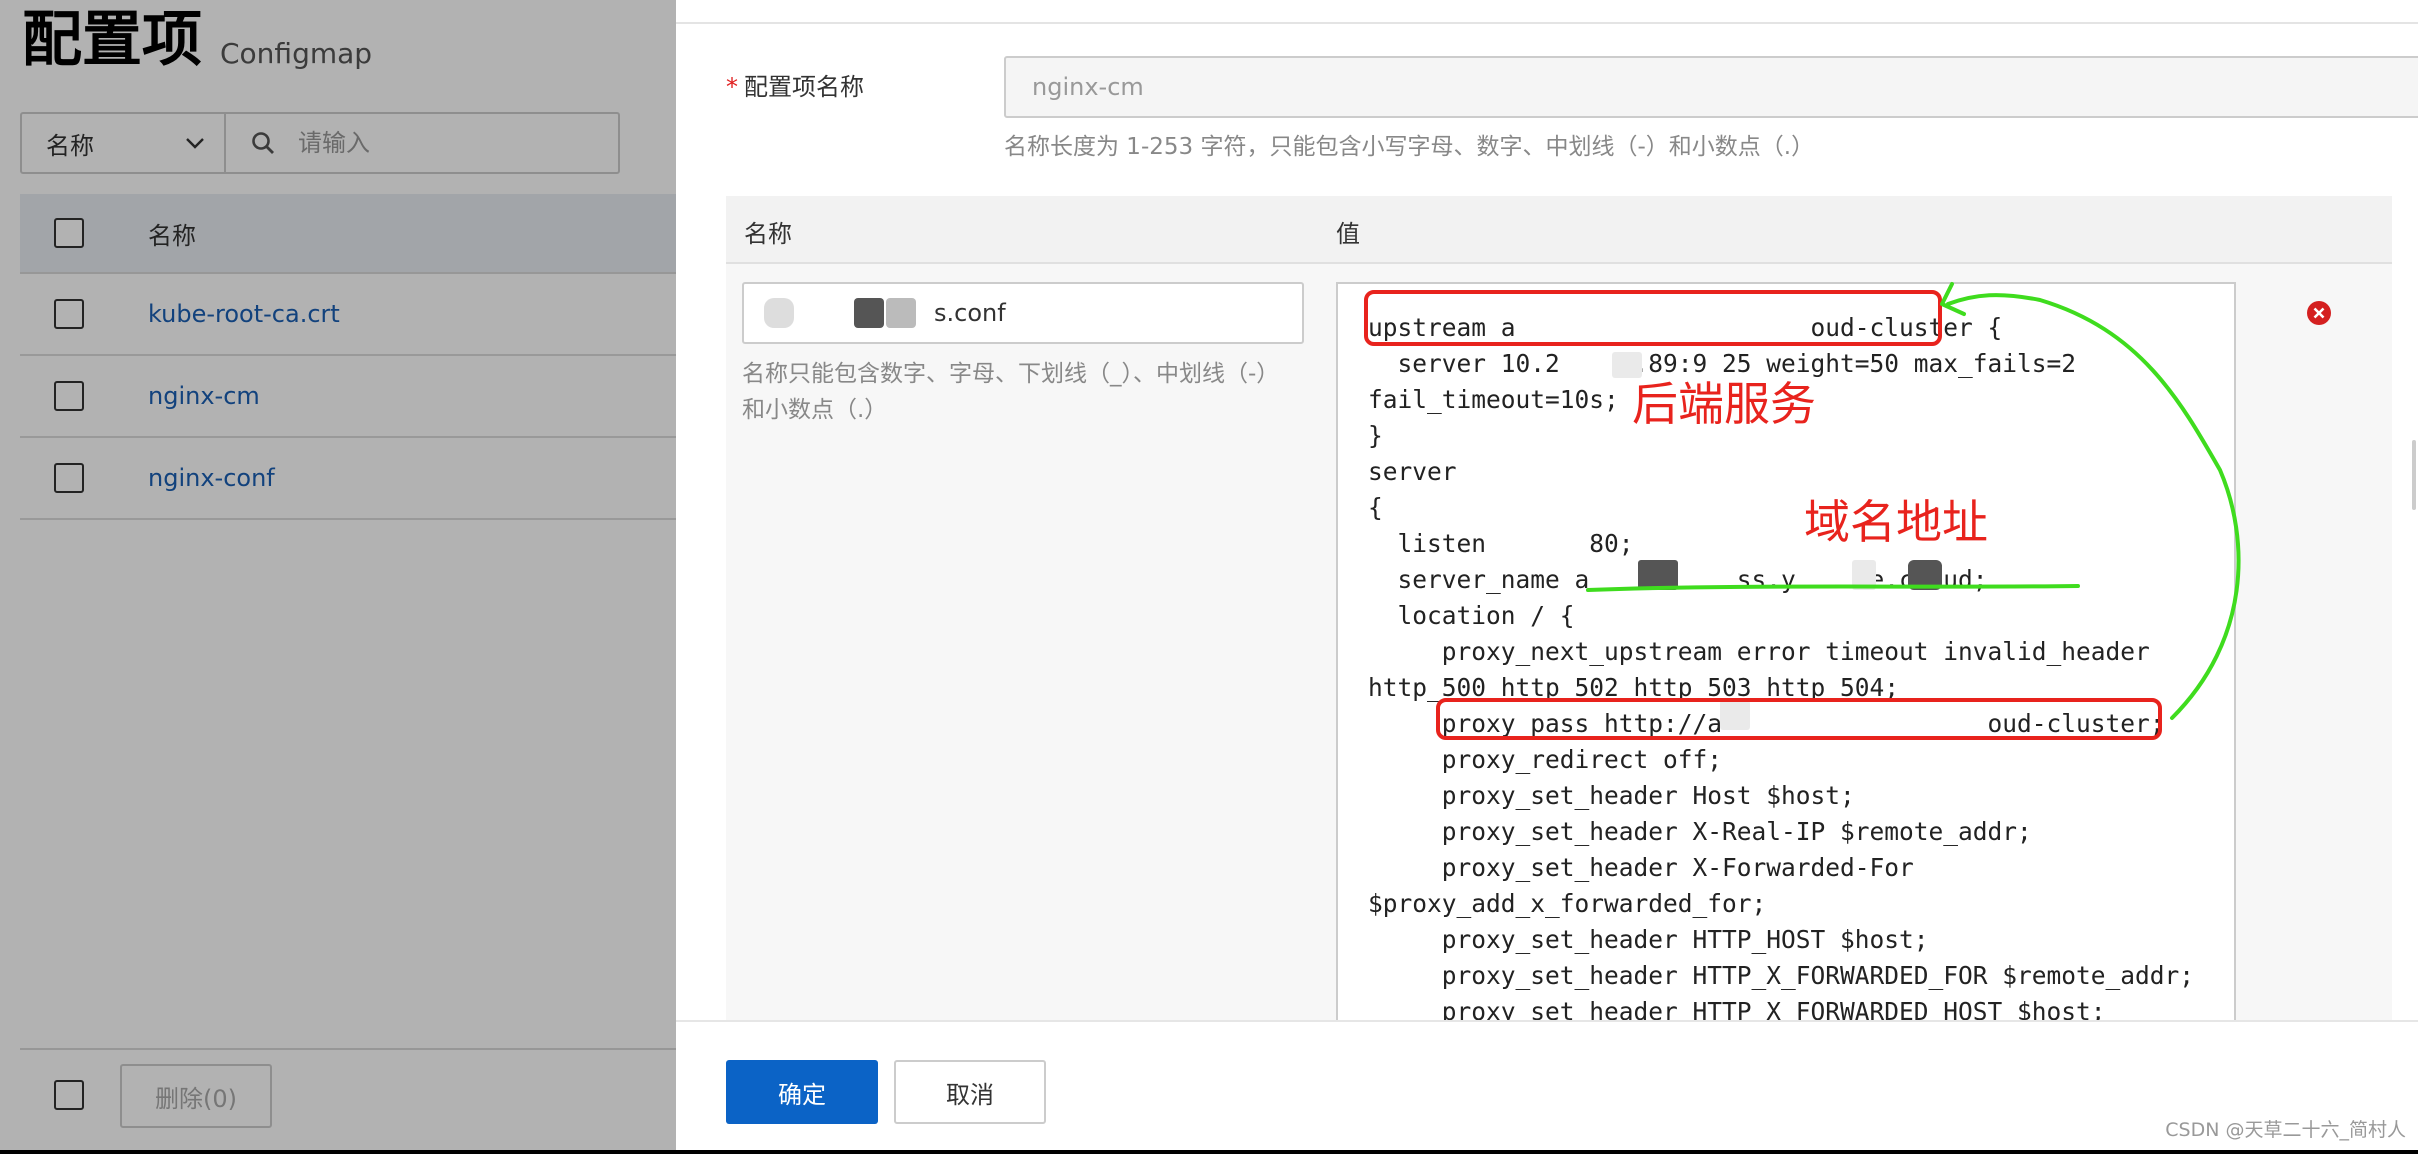 The height and width of the screenshot is (1154, 2418). Describe the element at coordinates (1547, 23) in the screenshot. I see `drawer-divider` at that location.